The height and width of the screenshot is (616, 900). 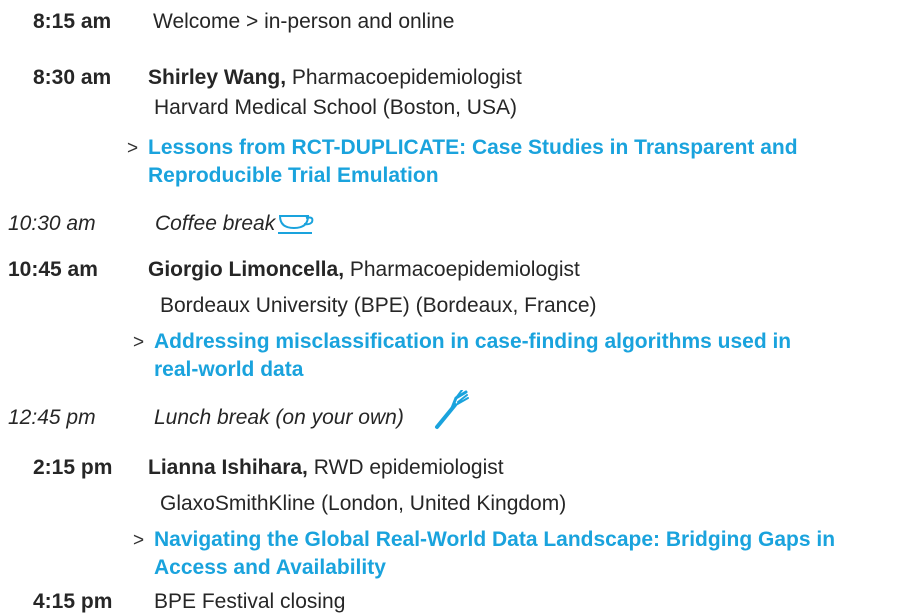 What do you see at coordinates (335, 107) in the screenshot?
I see `speaker-affiliation: Harvard Medical School (Boston, USA)` at bounding box center [335, 107].